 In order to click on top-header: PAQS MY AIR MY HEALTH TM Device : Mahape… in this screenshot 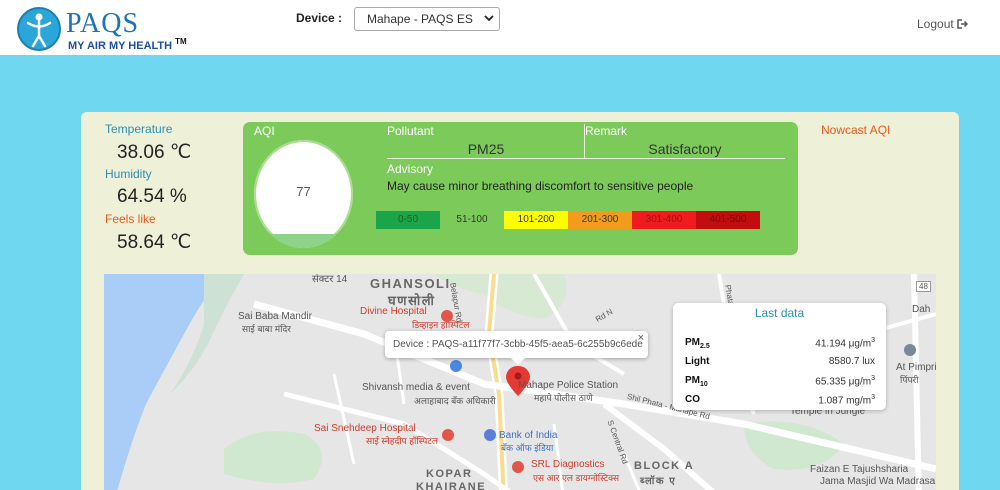, I will do `click(500, 27)`.